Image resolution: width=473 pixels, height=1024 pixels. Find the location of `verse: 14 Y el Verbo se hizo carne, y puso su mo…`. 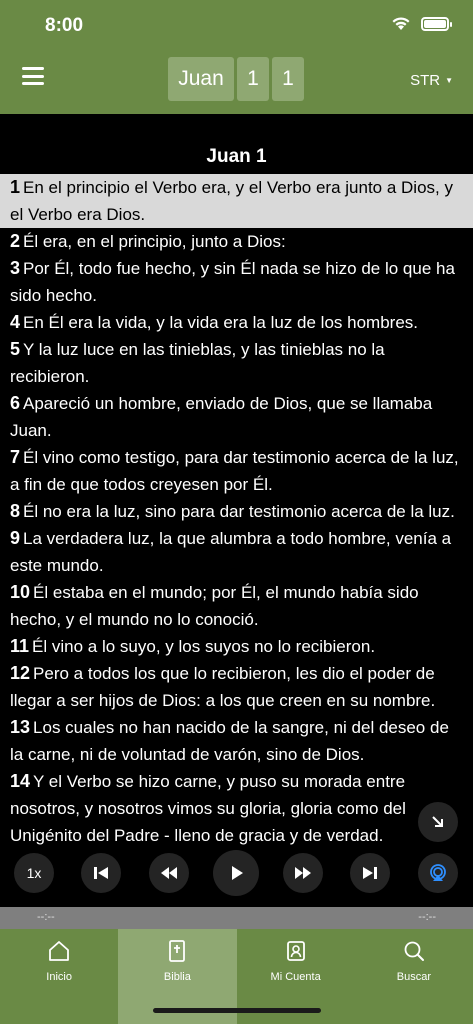

verse: 14 Y el Verbo se hizo carne, y puso su mo… is located at coordinates (237, 808).